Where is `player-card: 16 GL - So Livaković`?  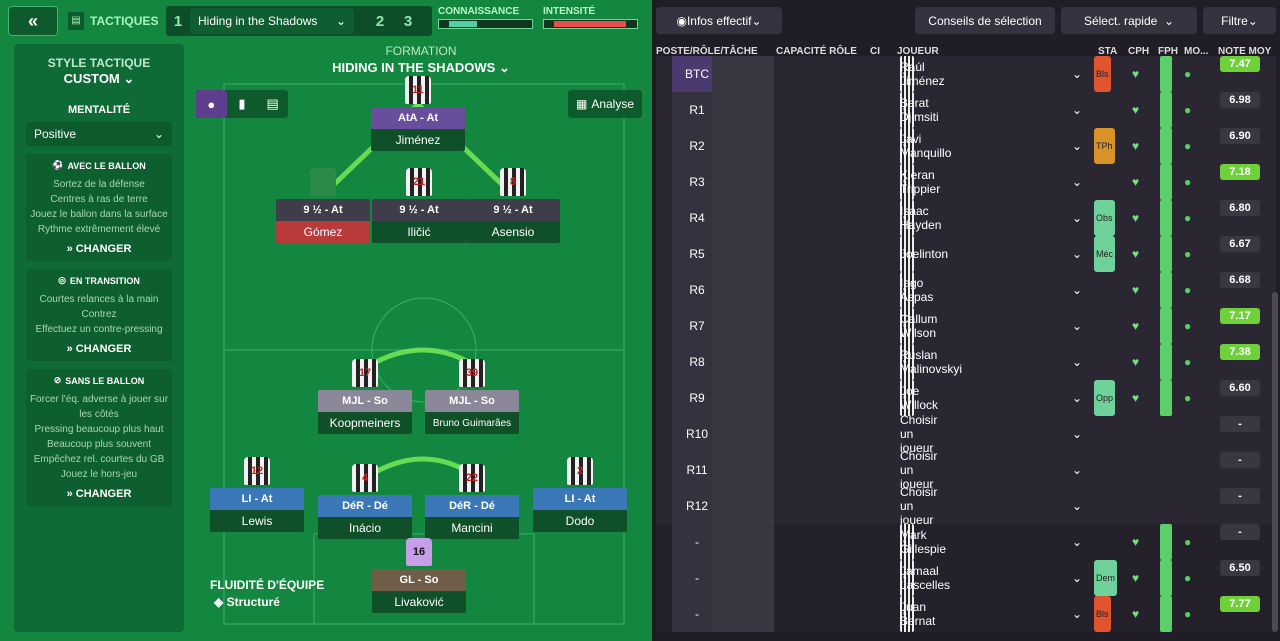 player-card: 16 GL - So Livaković is located at coordinates (419, 575).